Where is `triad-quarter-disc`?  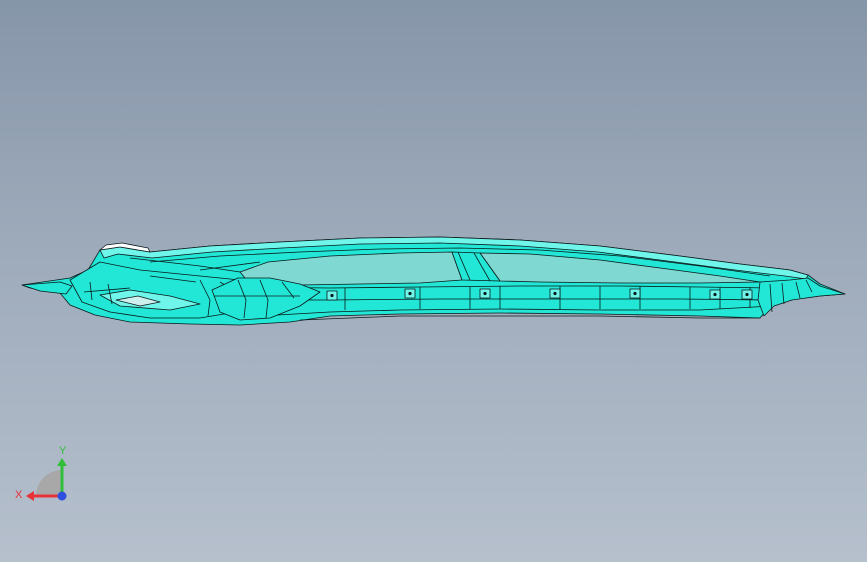 triad-quarter-disc is located at coordinates (49, 483).